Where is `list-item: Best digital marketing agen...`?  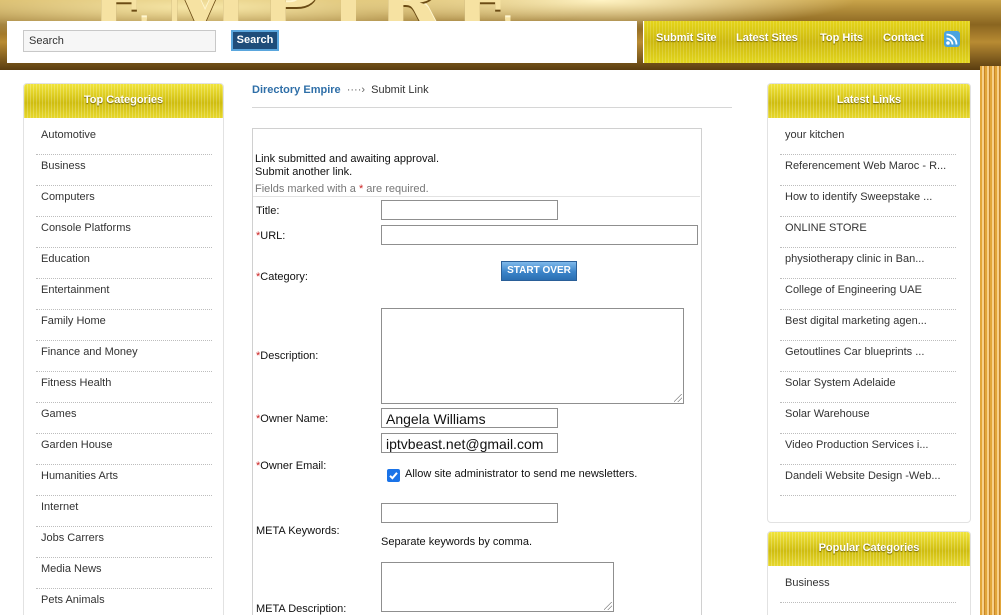 list-item: Best digital marketing agen... is located at coordinates (868, 325).